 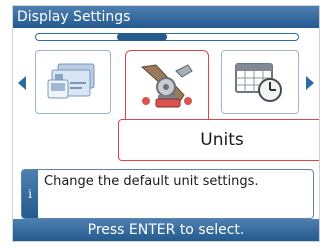 I want to click on carousel-item-network, so click(x=73, y=82).